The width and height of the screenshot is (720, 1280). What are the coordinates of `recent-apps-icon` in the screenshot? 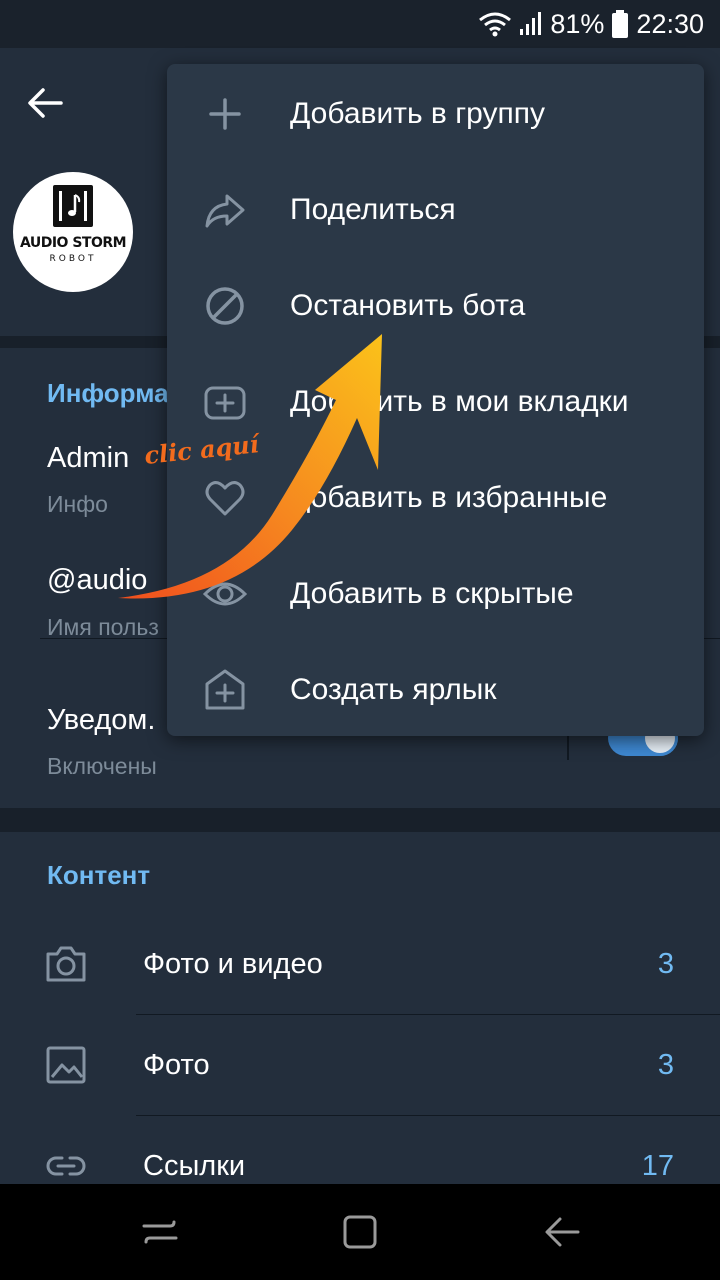 It's located at (160, 1232).